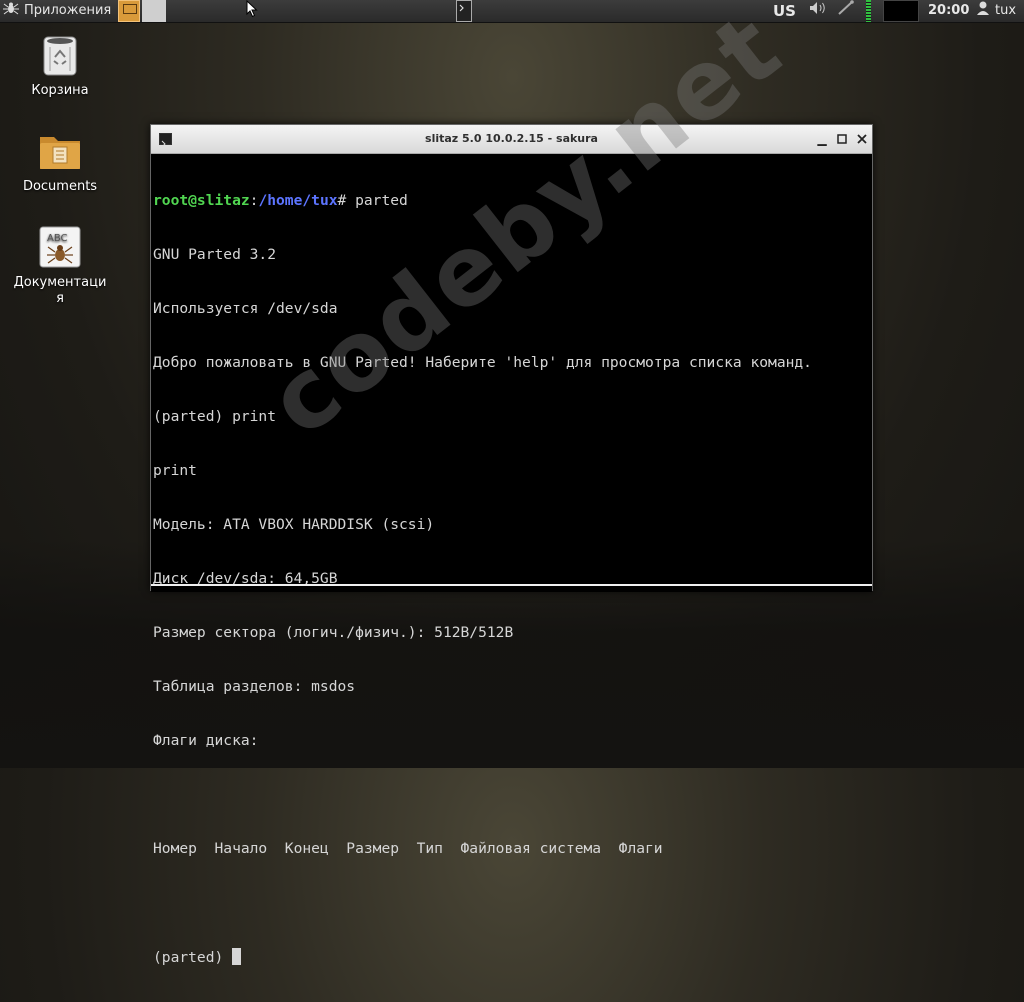 Image resolution: width=1024 pixels, height=1002 pixels. Describe the element at coordinates (818, 11) in the screenshot. I see `volume-icon` at that location.